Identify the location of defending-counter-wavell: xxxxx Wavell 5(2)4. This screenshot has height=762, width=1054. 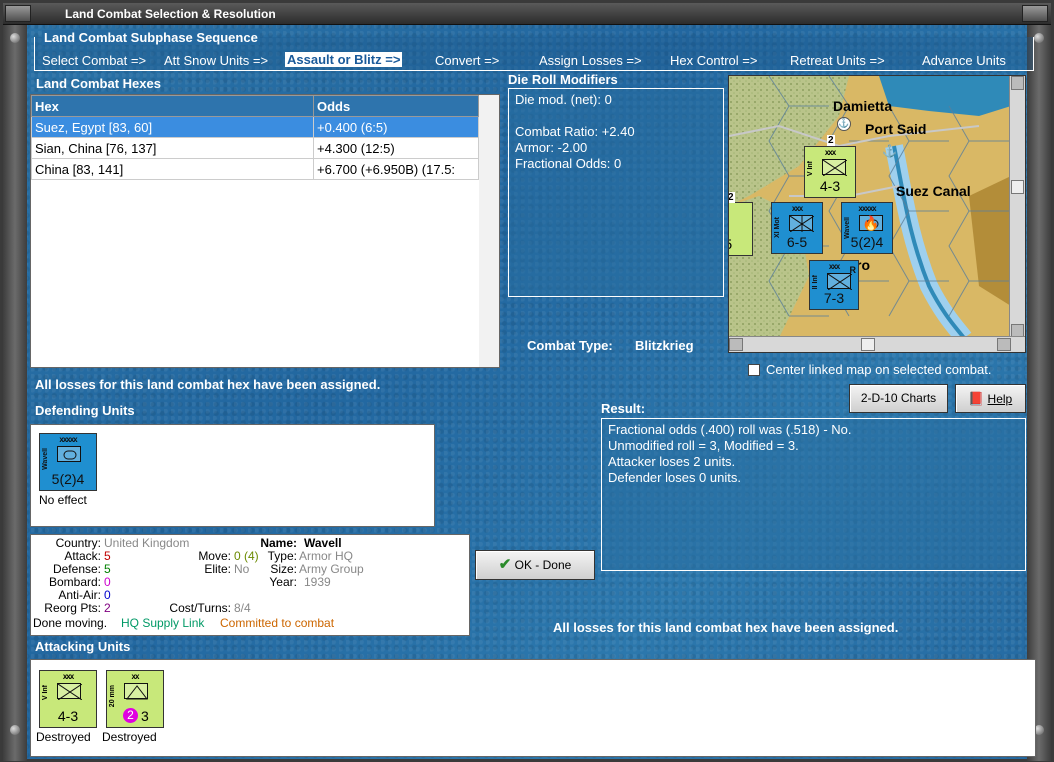
(68, 462).